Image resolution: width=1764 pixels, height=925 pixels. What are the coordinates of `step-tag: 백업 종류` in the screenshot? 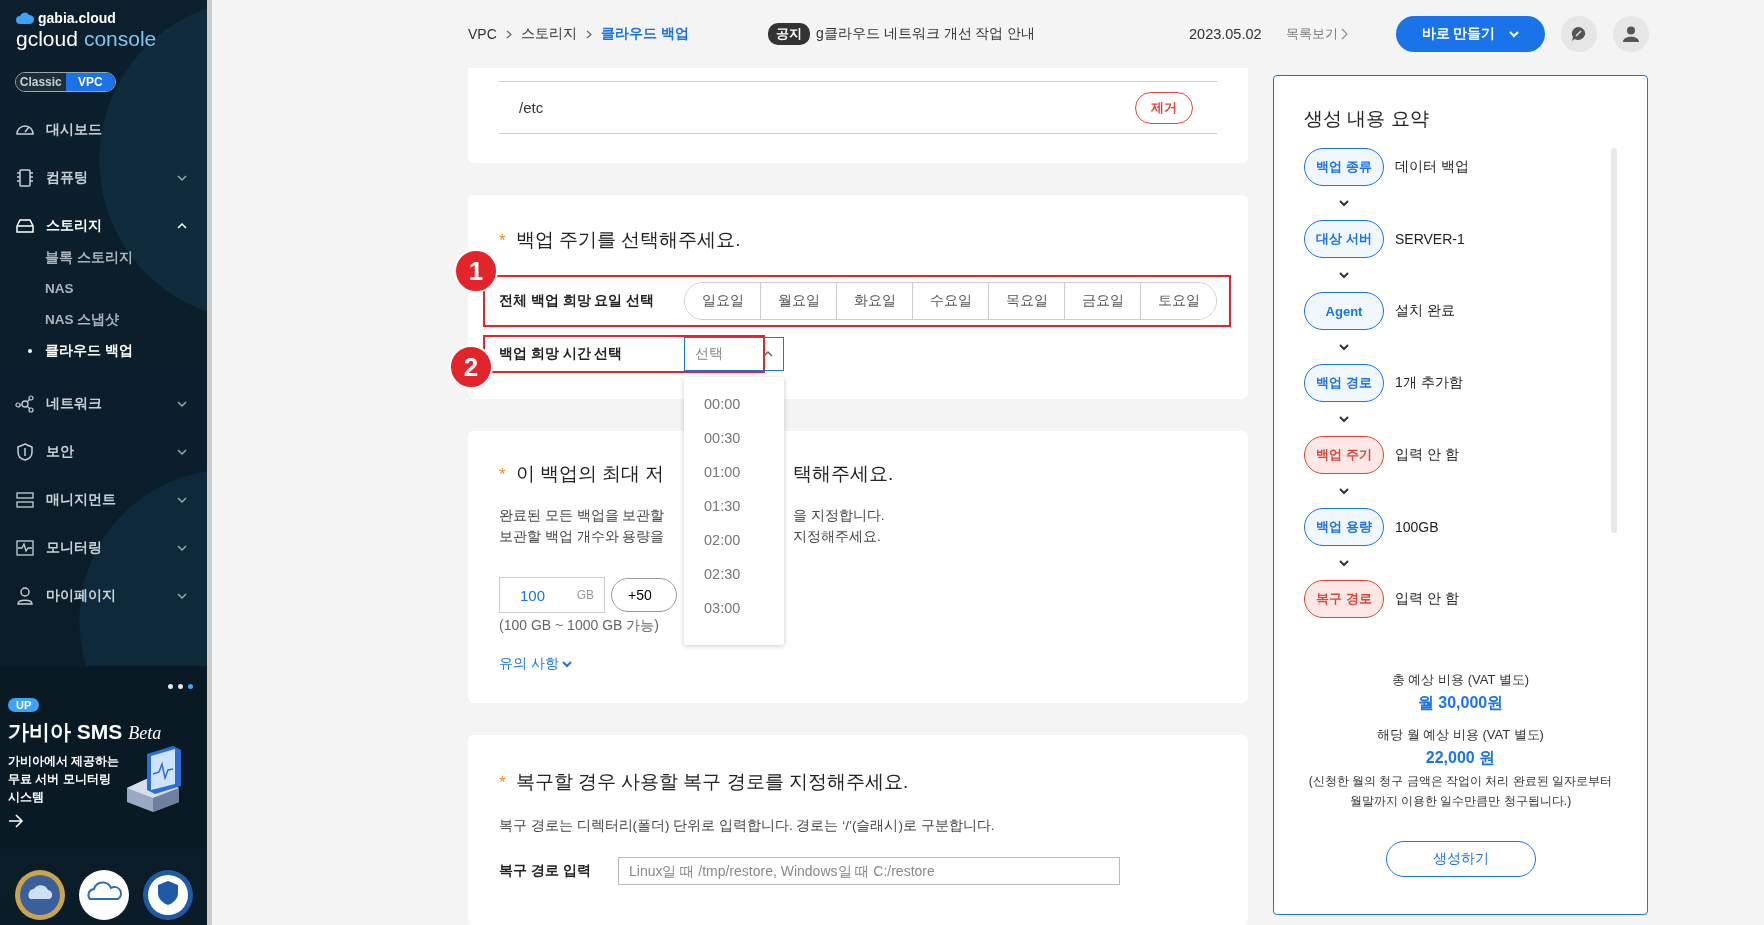 It's located at (1344, 167).